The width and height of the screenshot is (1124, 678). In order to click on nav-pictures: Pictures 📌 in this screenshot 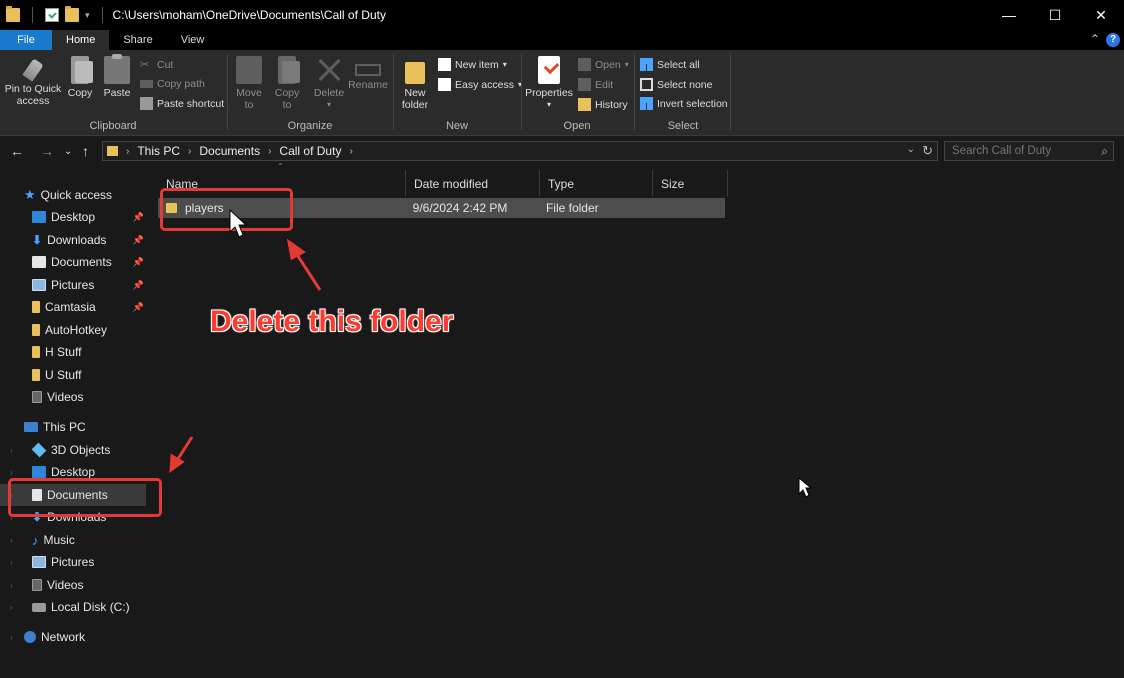, I will do `click(75, 285)`.